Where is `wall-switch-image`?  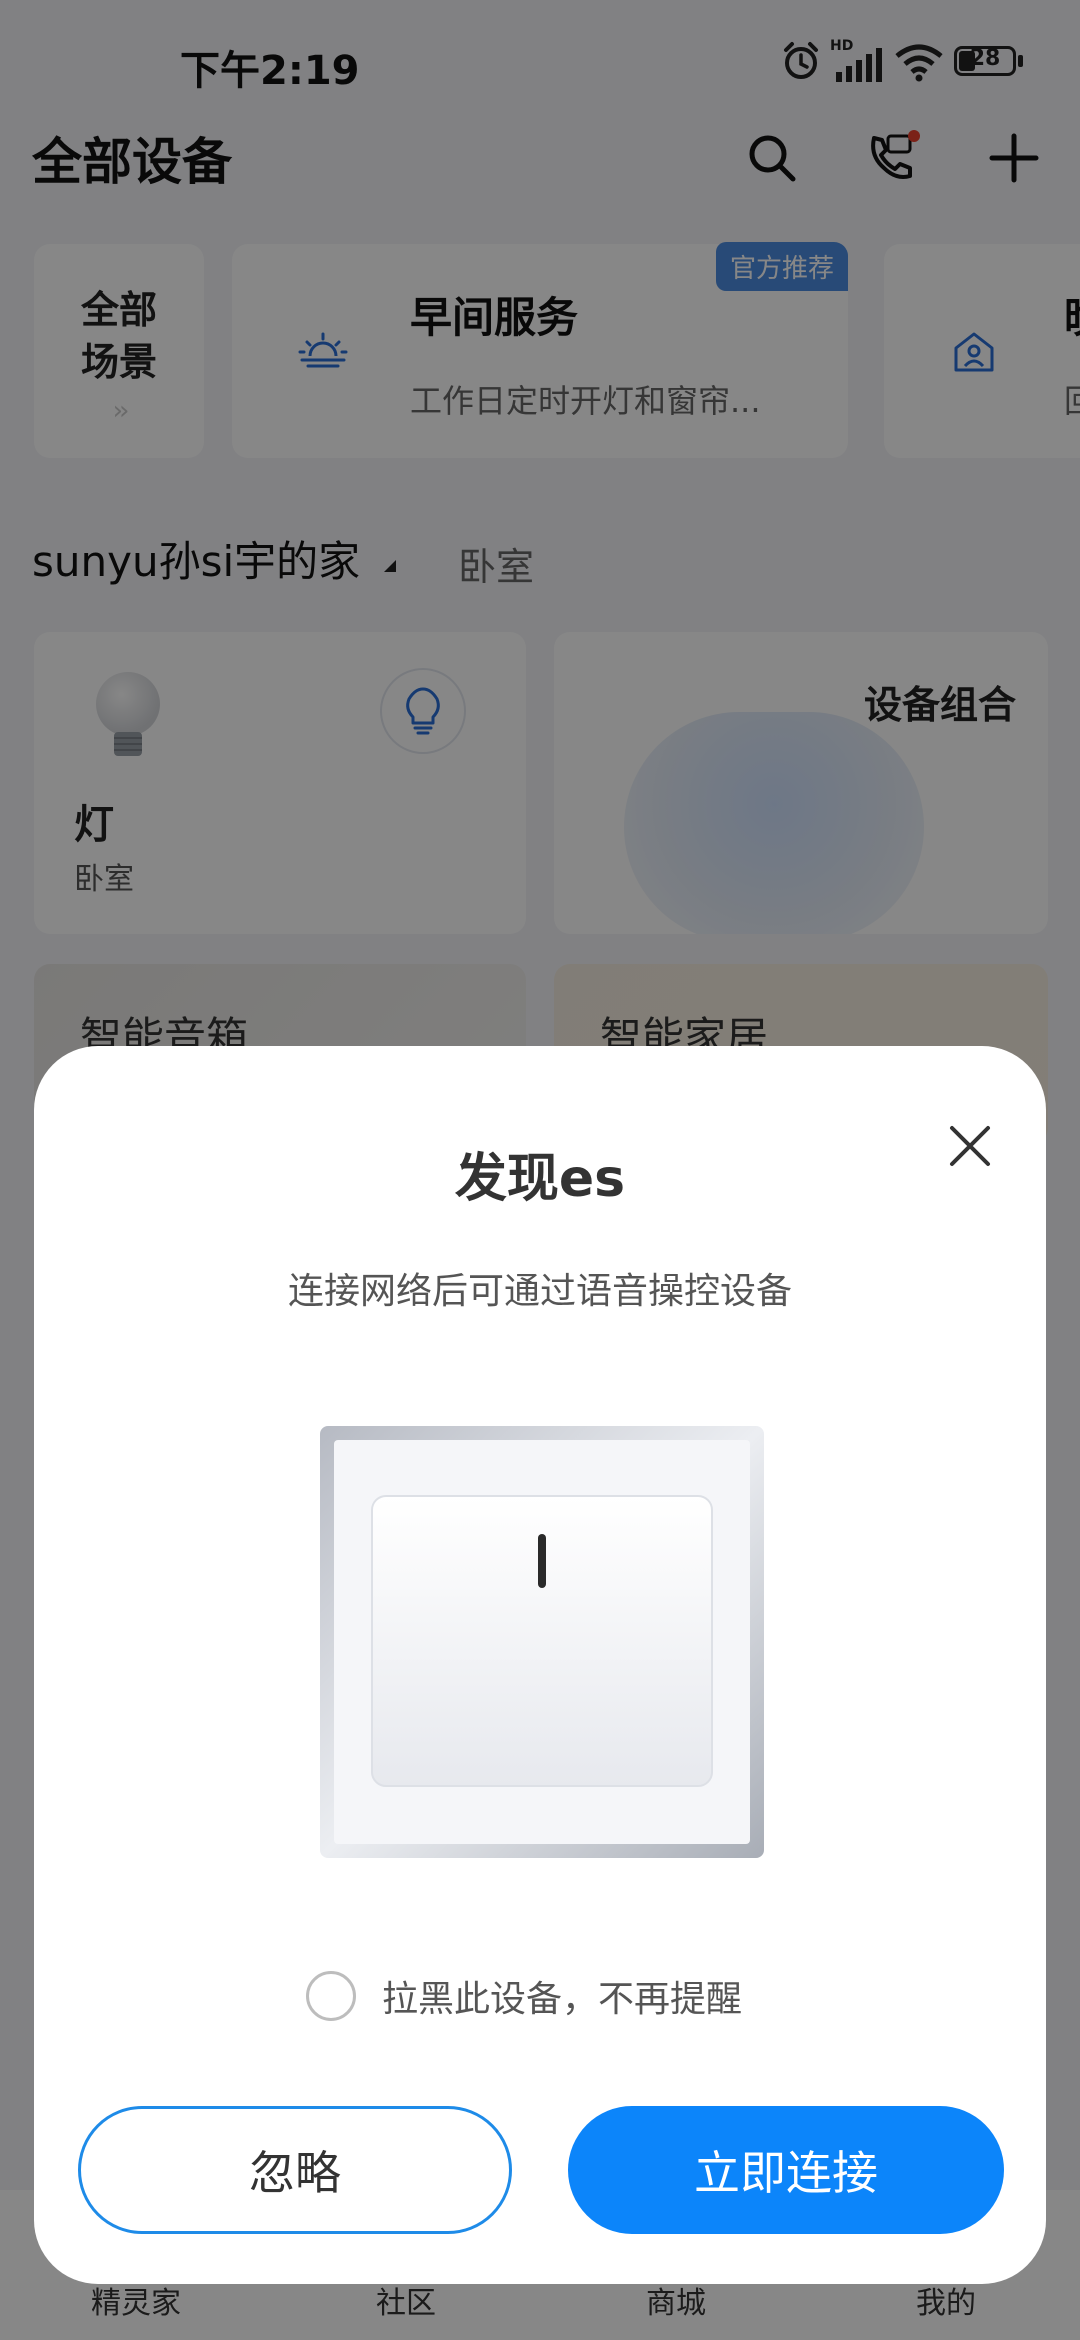
wall-switch-image is located at coordinates (542, 1642).